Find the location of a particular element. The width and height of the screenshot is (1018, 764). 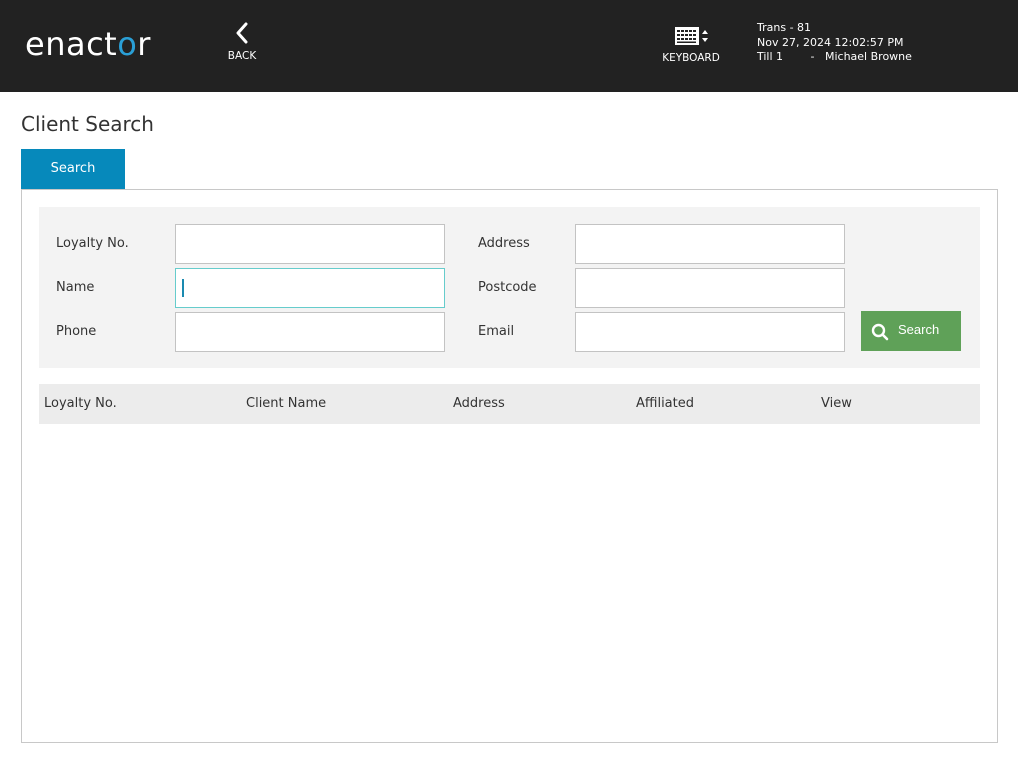

transaction-number: Trans - 81 is located at coordinates (784, 27).